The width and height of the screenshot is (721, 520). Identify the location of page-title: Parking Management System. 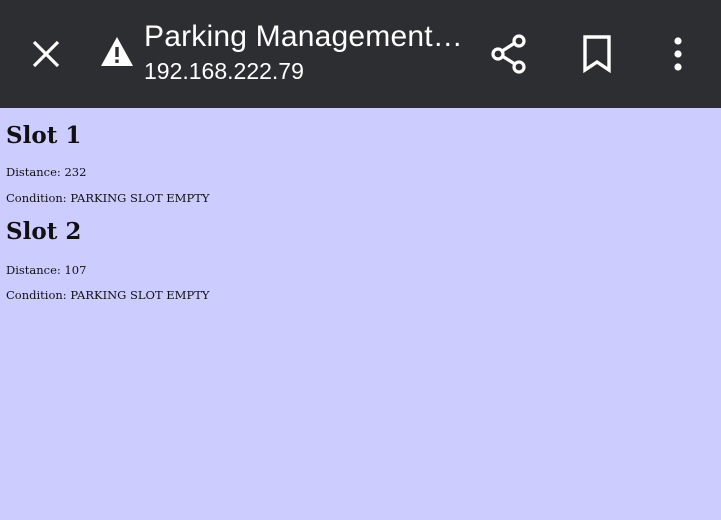
(304, 36).